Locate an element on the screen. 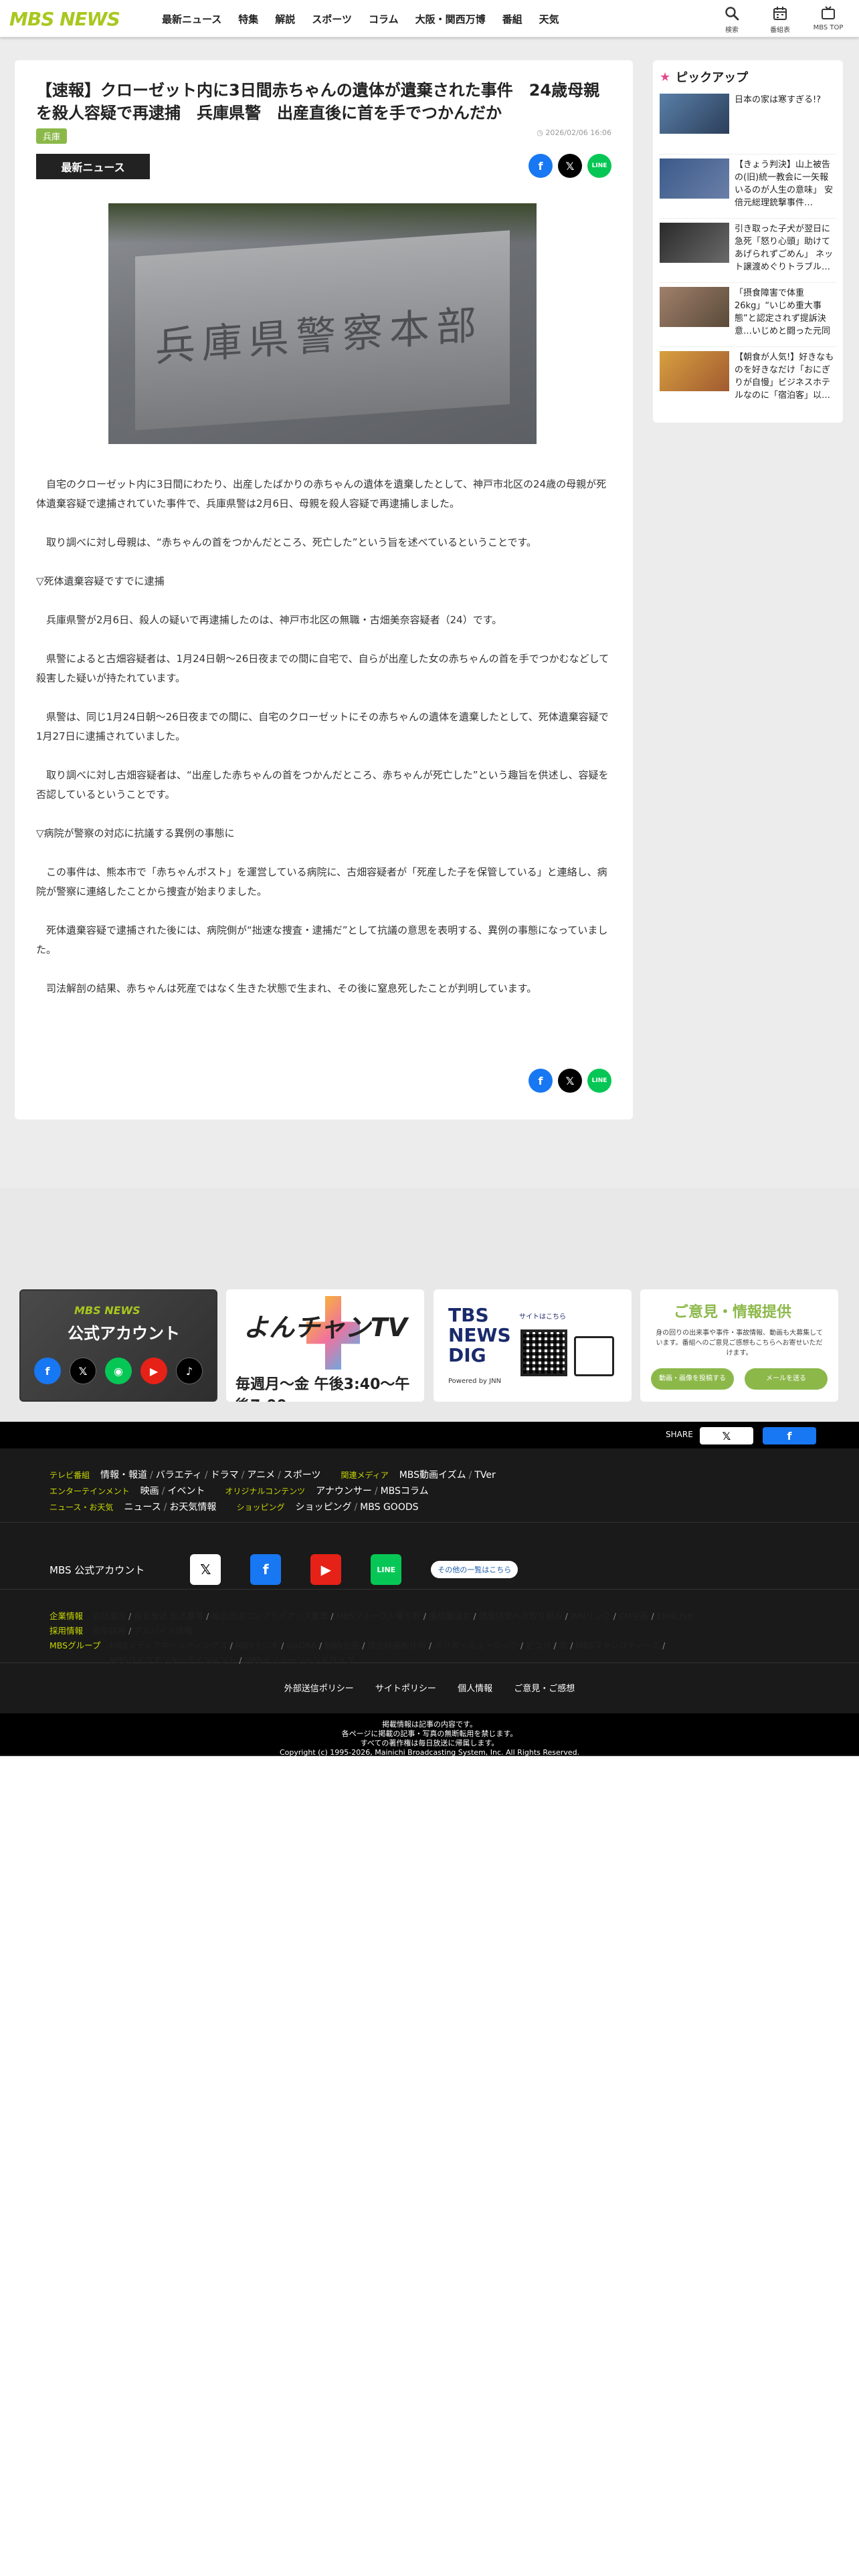  footer-link: ショッピング is located at coordinates (323, 1507).